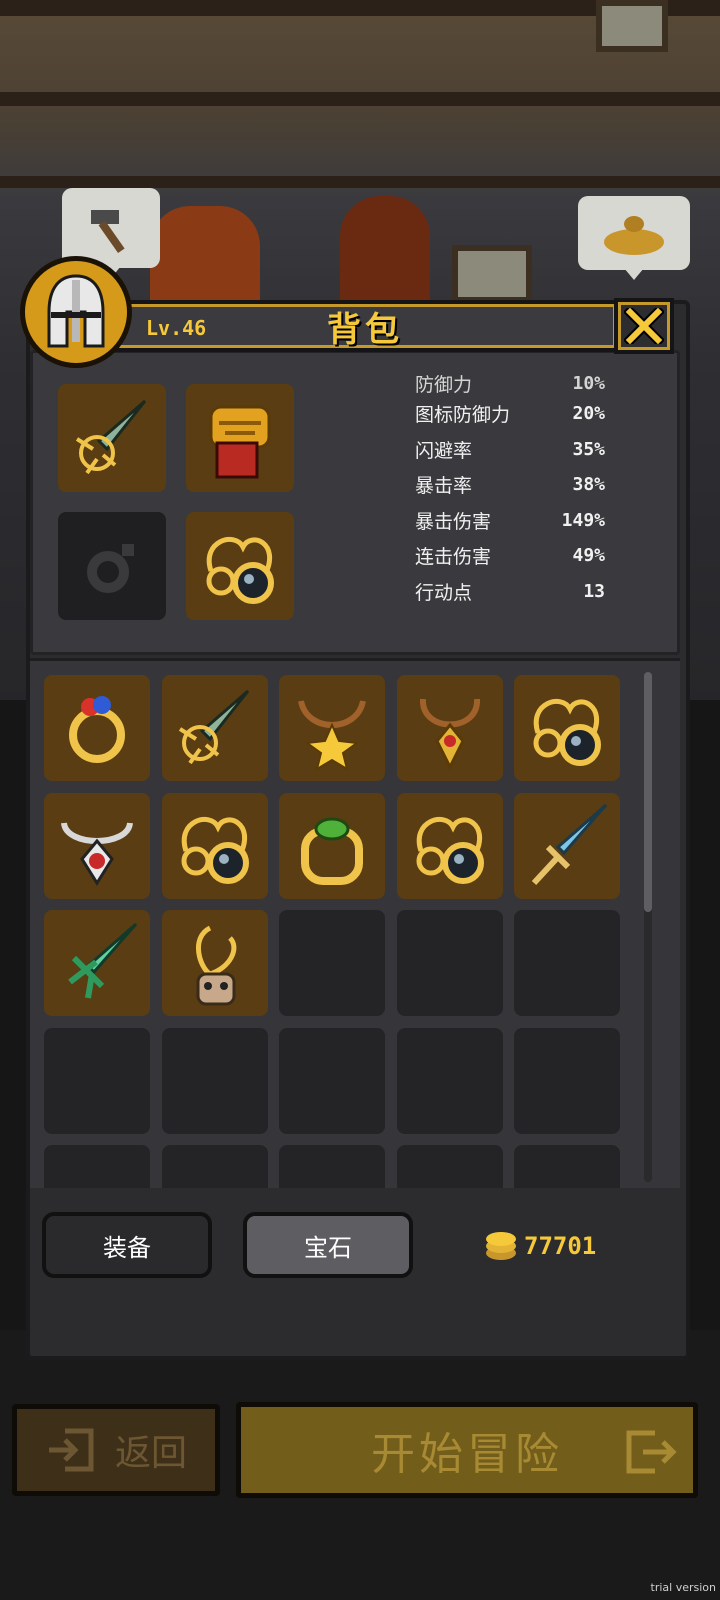  Describe the element at coordinates (510, 521) in the screenshot. I see `stat-row: 暴击伤害 149%` at that location.